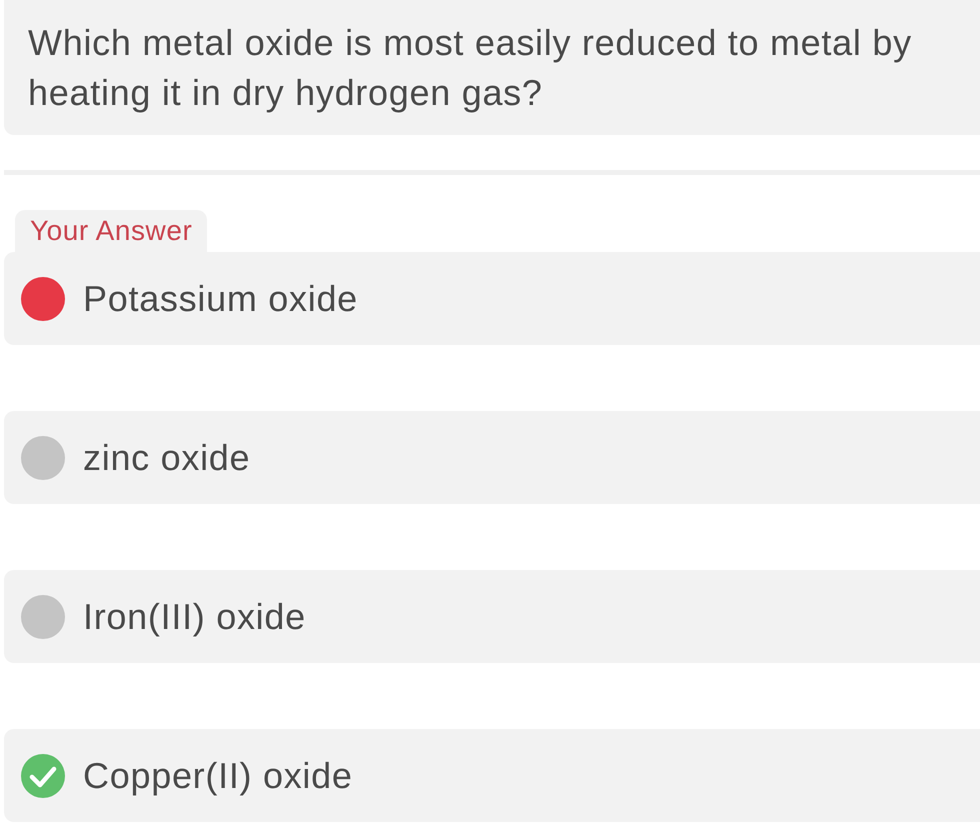  What do you see at coordinates (194, 616) in the screenshot?
I see `option-label: Iron(III) oxide` at bounding box center [194, 616].